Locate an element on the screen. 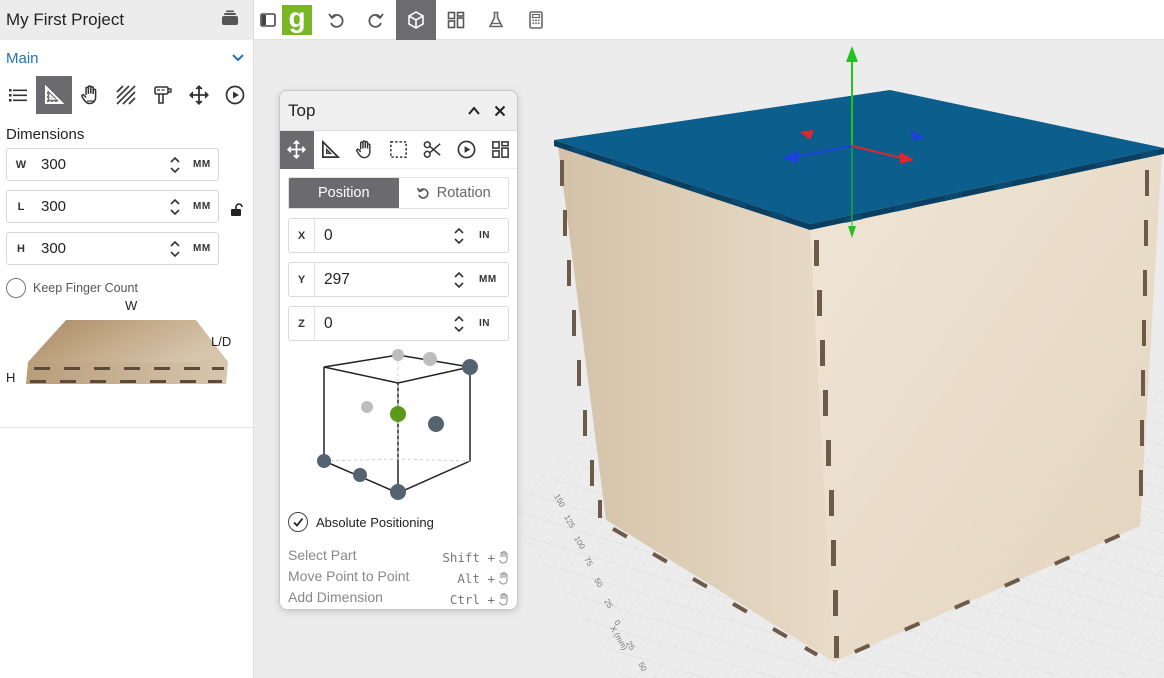 The width and height of the screenshot is (1164, 678). tab-position: Position is located at coordinates (344, 193).